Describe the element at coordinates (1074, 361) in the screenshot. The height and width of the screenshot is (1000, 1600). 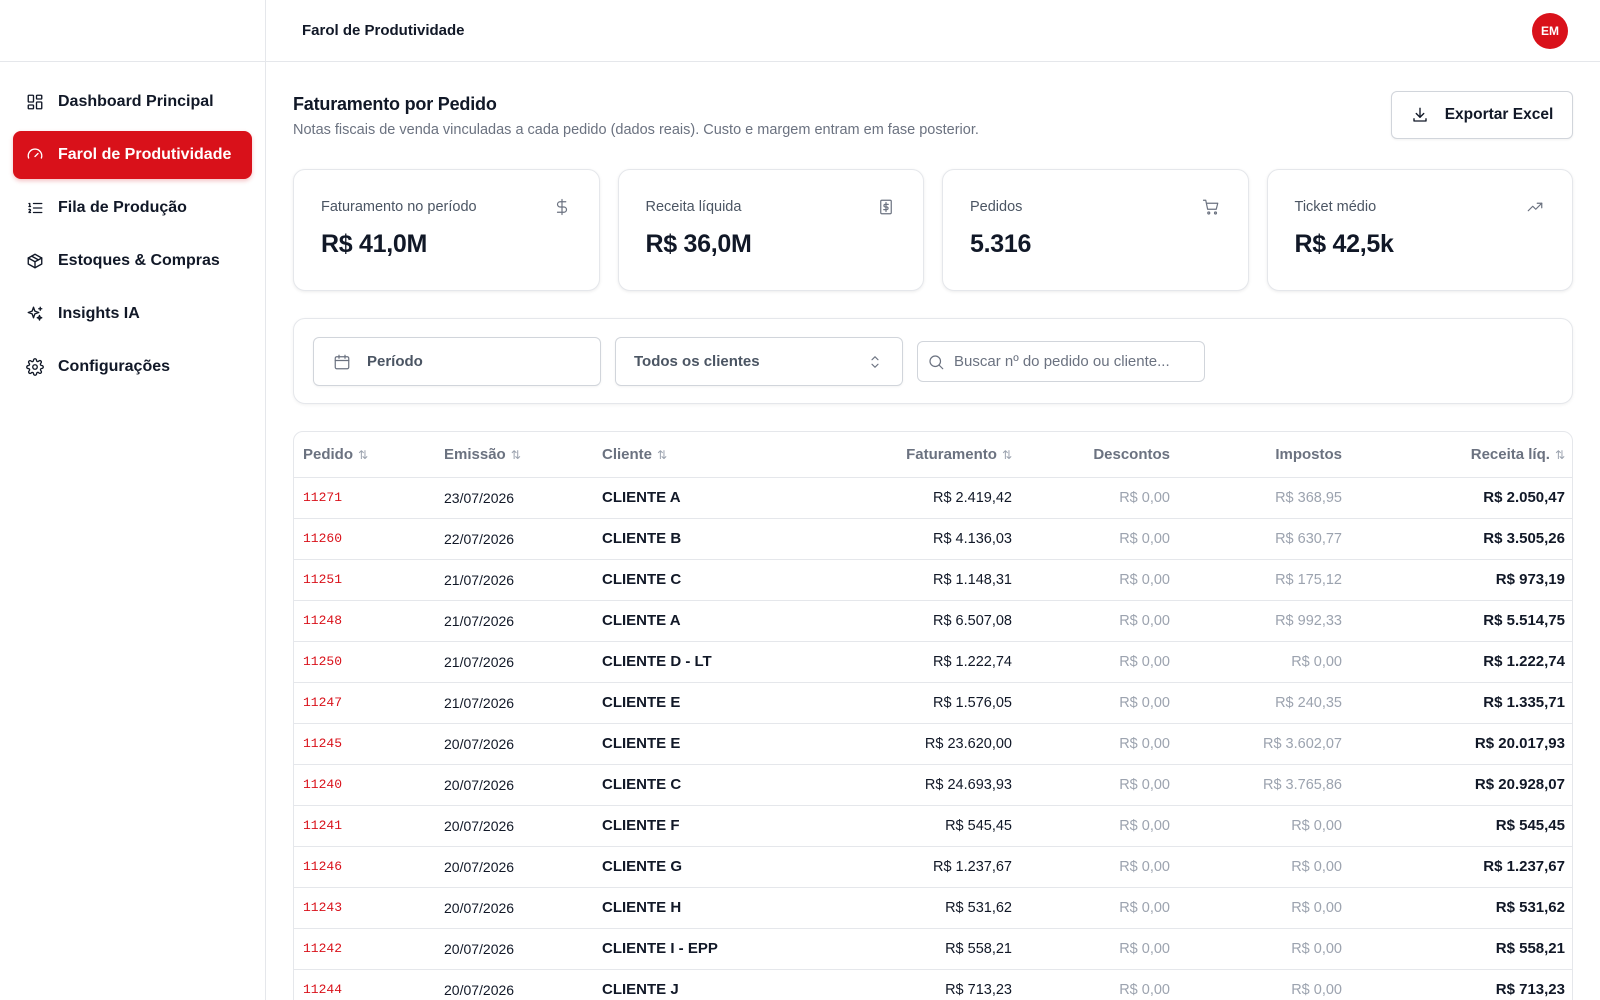
I see `search-input` at that location.